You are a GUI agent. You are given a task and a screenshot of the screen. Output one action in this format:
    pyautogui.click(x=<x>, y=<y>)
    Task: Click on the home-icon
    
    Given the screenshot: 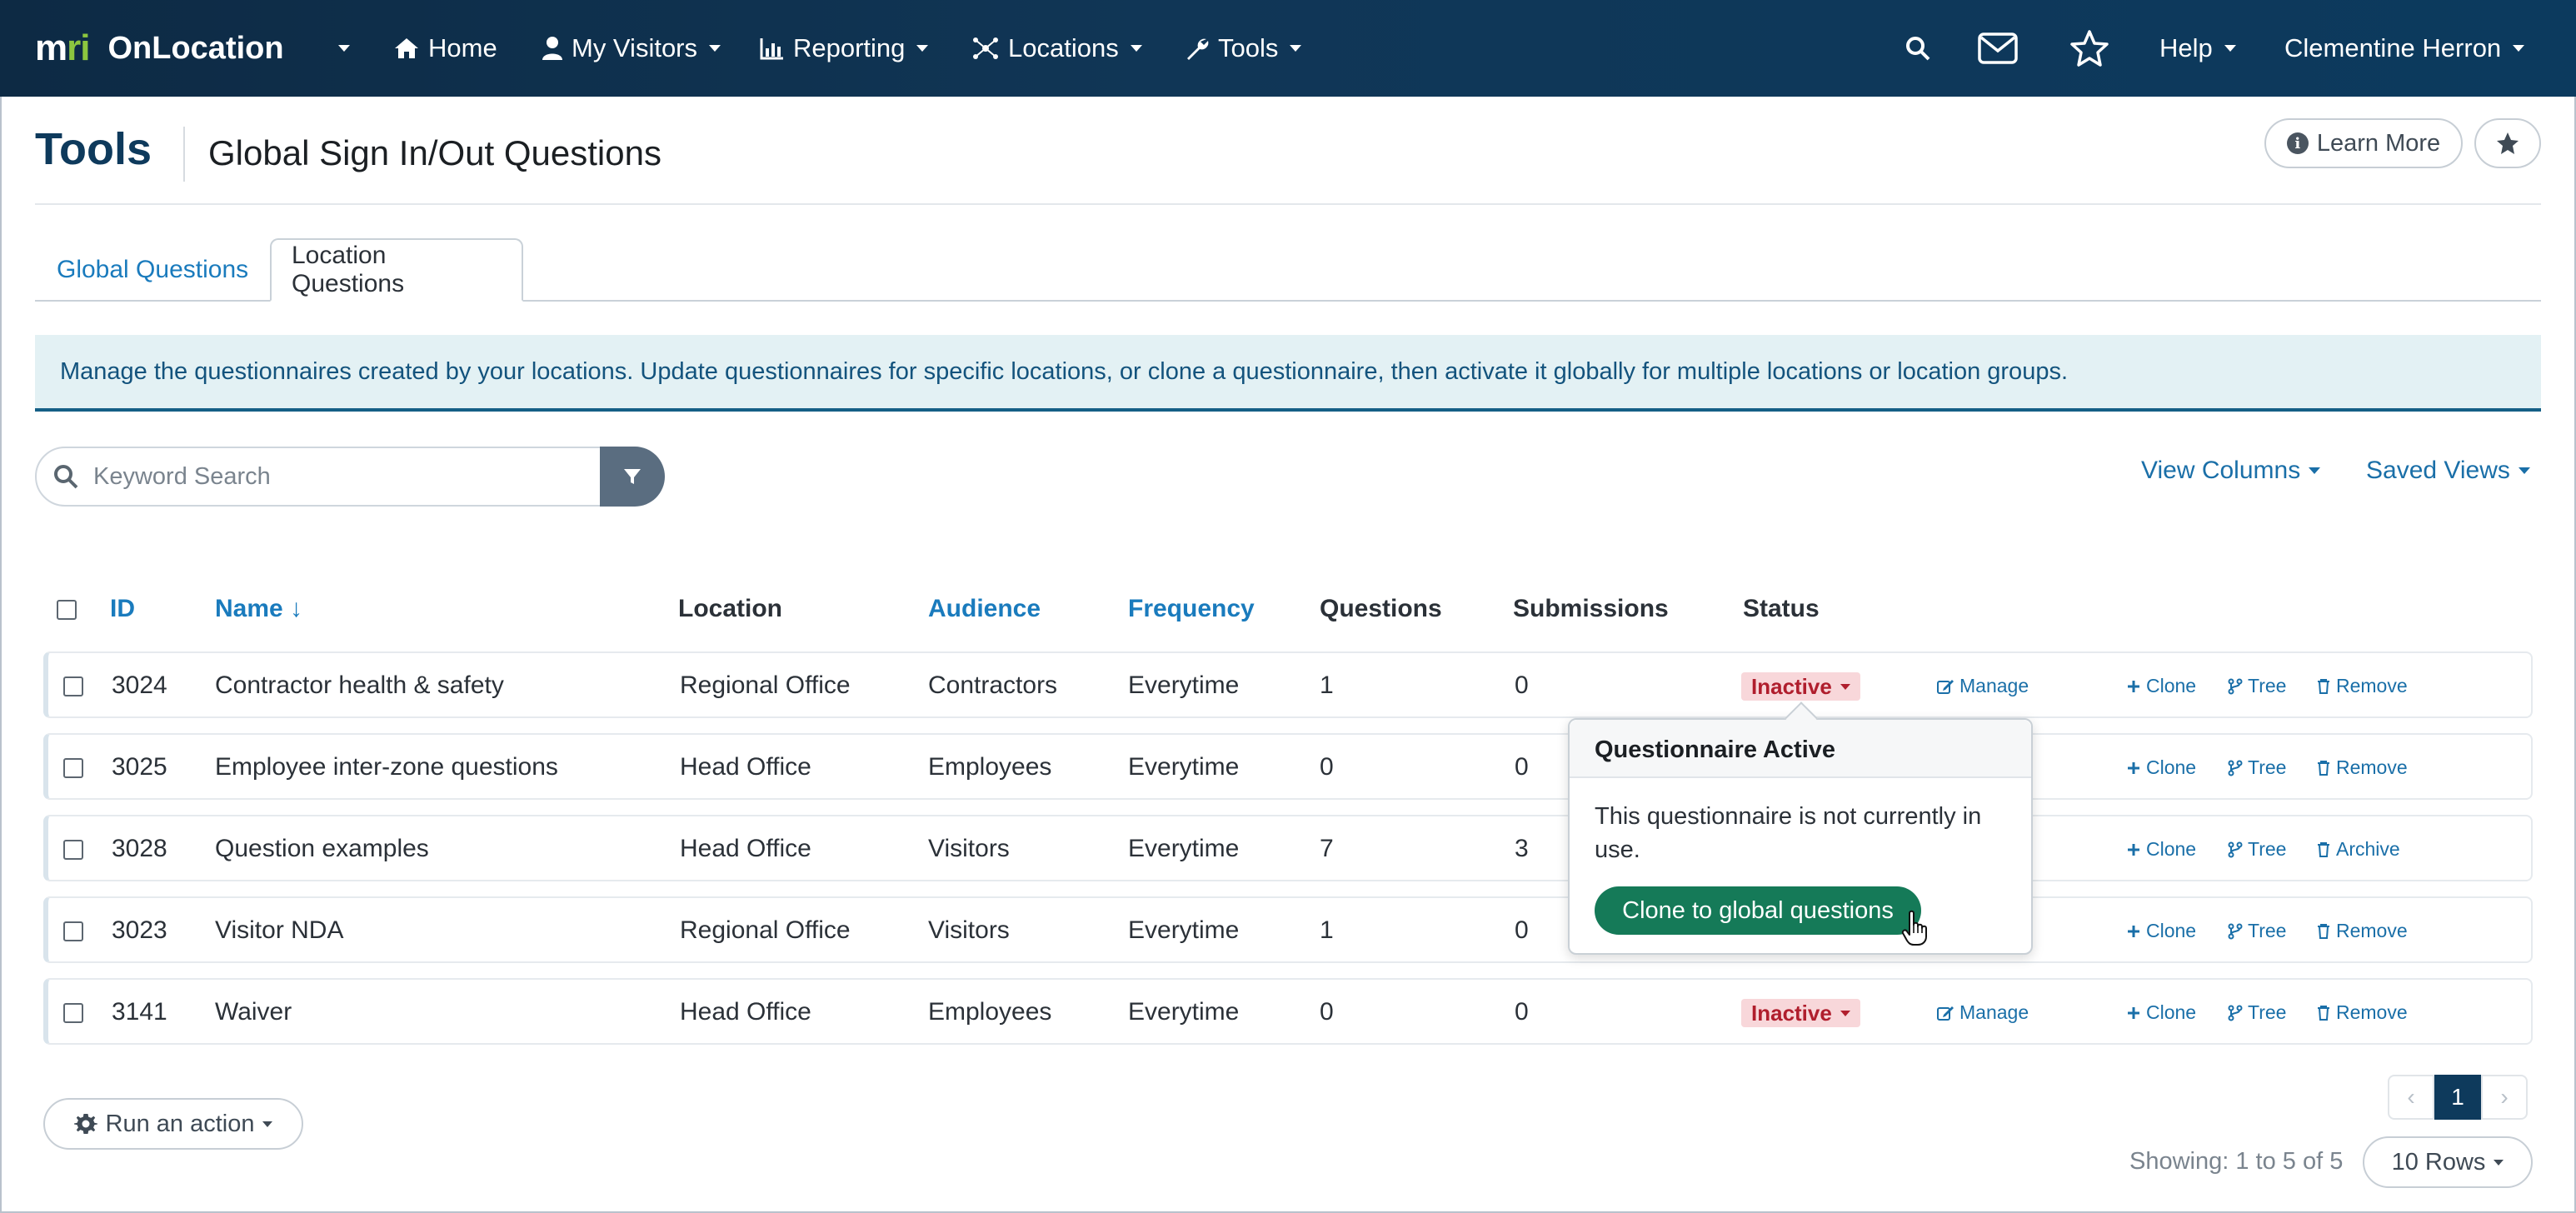 What is the action you would take?
    pyautogui.click(x=406, y=48)
    